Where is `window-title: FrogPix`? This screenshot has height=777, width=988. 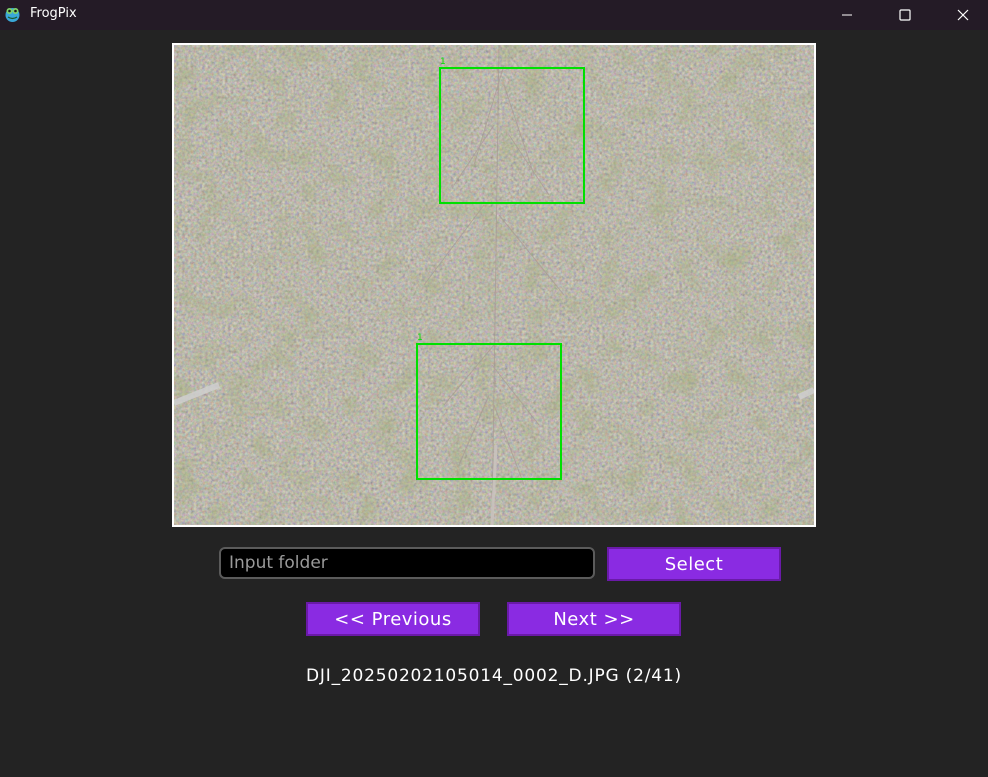
window-title: FrogPix is located at coordinates (53, 13).